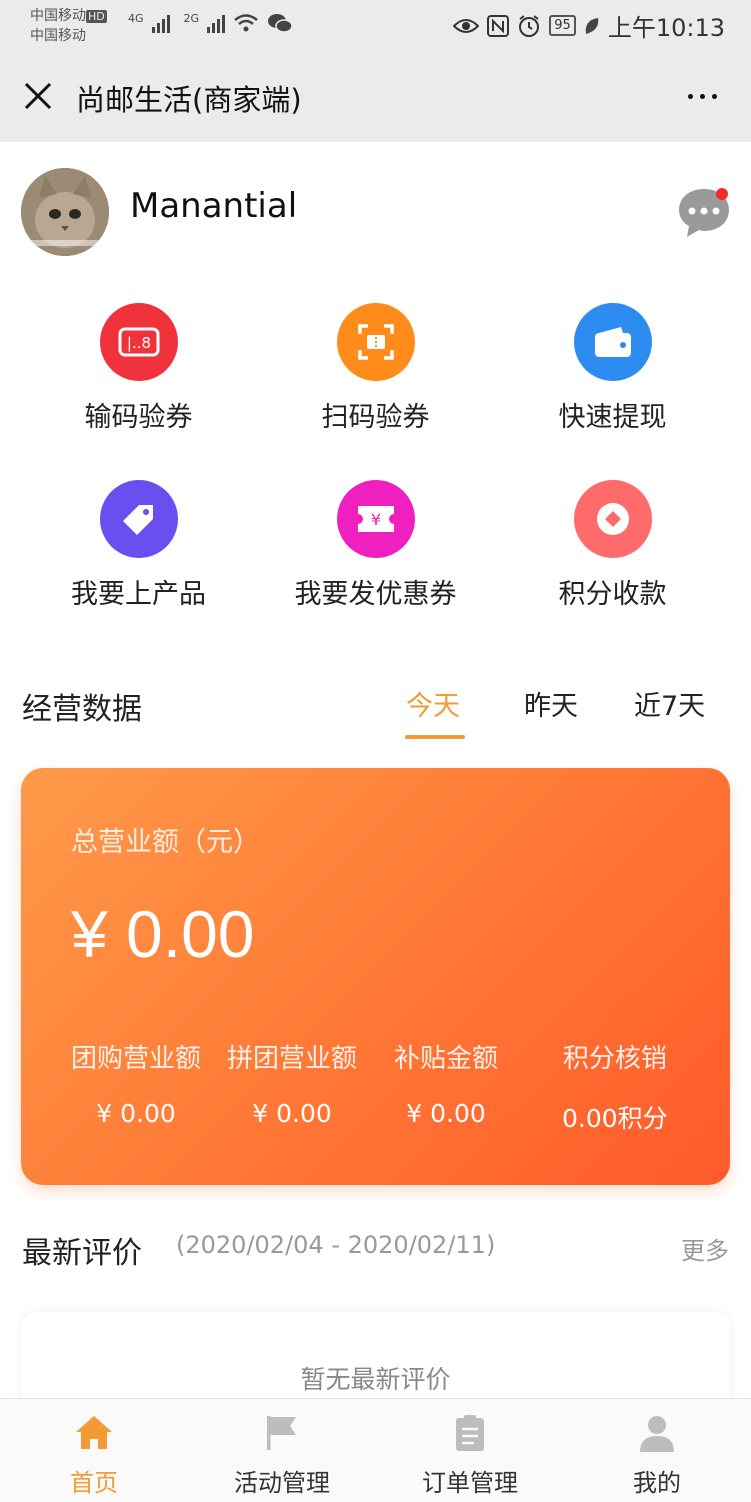  I want to click on active-tab-indicator, so click(435, 737).